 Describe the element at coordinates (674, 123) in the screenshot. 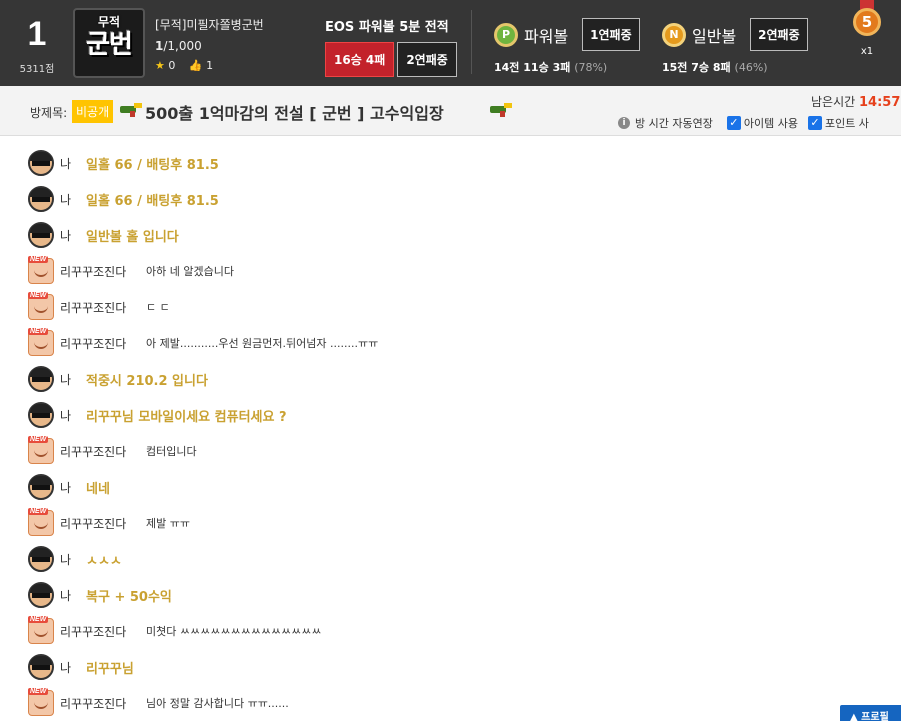

I see `auto-extend-label: 방 시간 자동연장` at that location.